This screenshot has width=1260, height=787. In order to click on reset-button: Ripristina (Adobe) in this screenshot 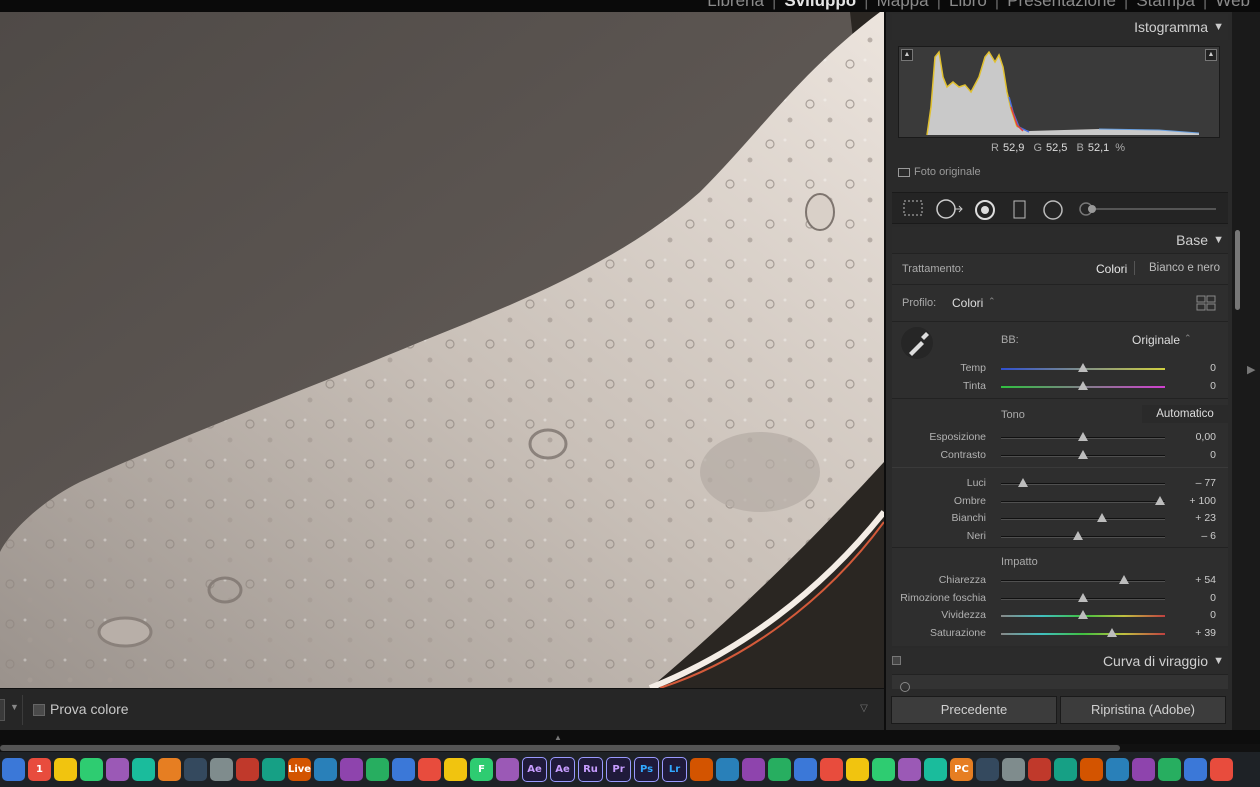, I will do `click(1143, 710)`.